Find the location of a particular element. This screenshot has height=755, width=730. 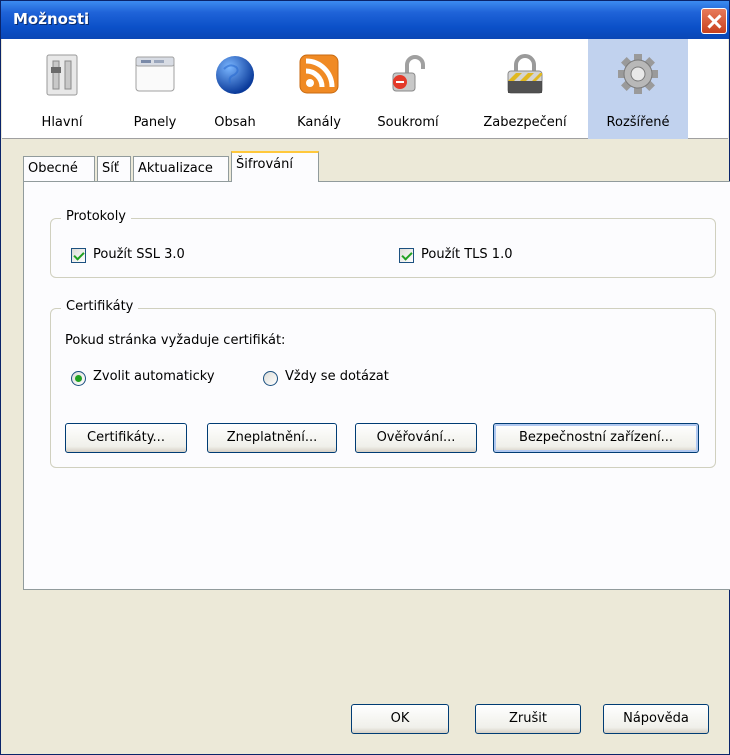

title-bar: Možnosti is located at coordinates (365, 20).